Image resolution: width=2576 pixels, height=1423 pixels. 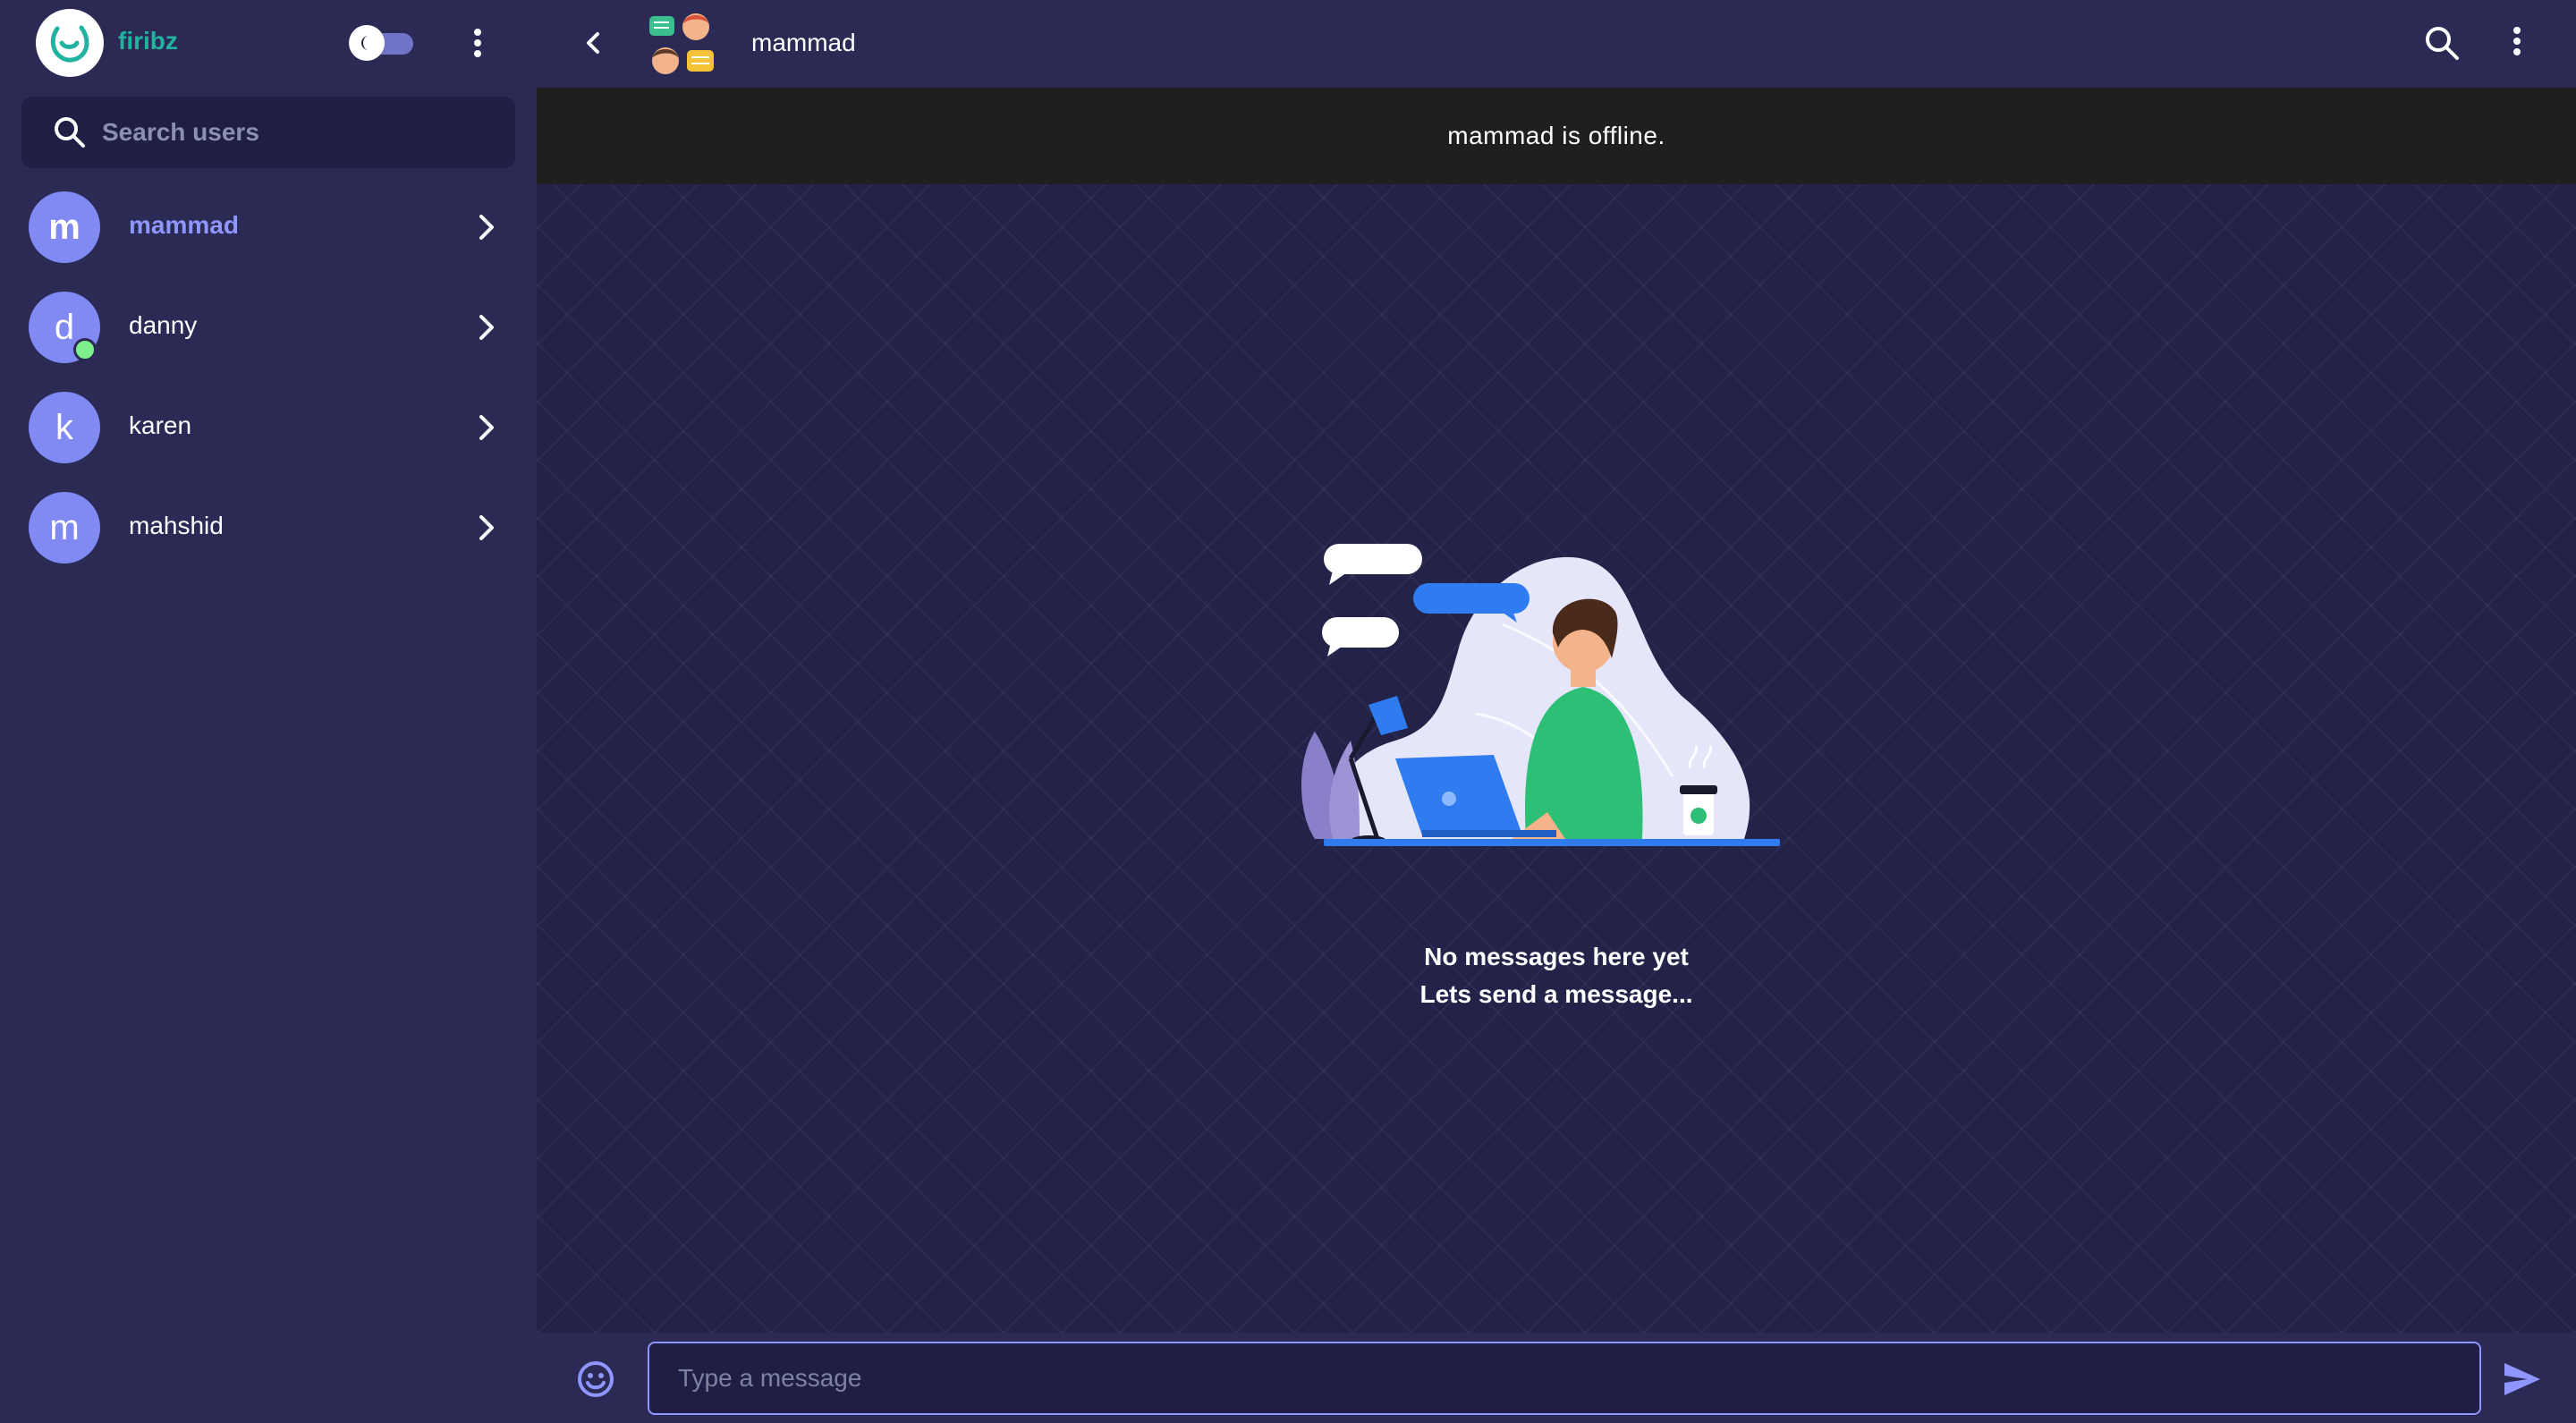 What do you see at coordinates (1556, 136) in the screenshot?
I see `status-banner: mammad is offline.` at bounding box center [1556, 136].